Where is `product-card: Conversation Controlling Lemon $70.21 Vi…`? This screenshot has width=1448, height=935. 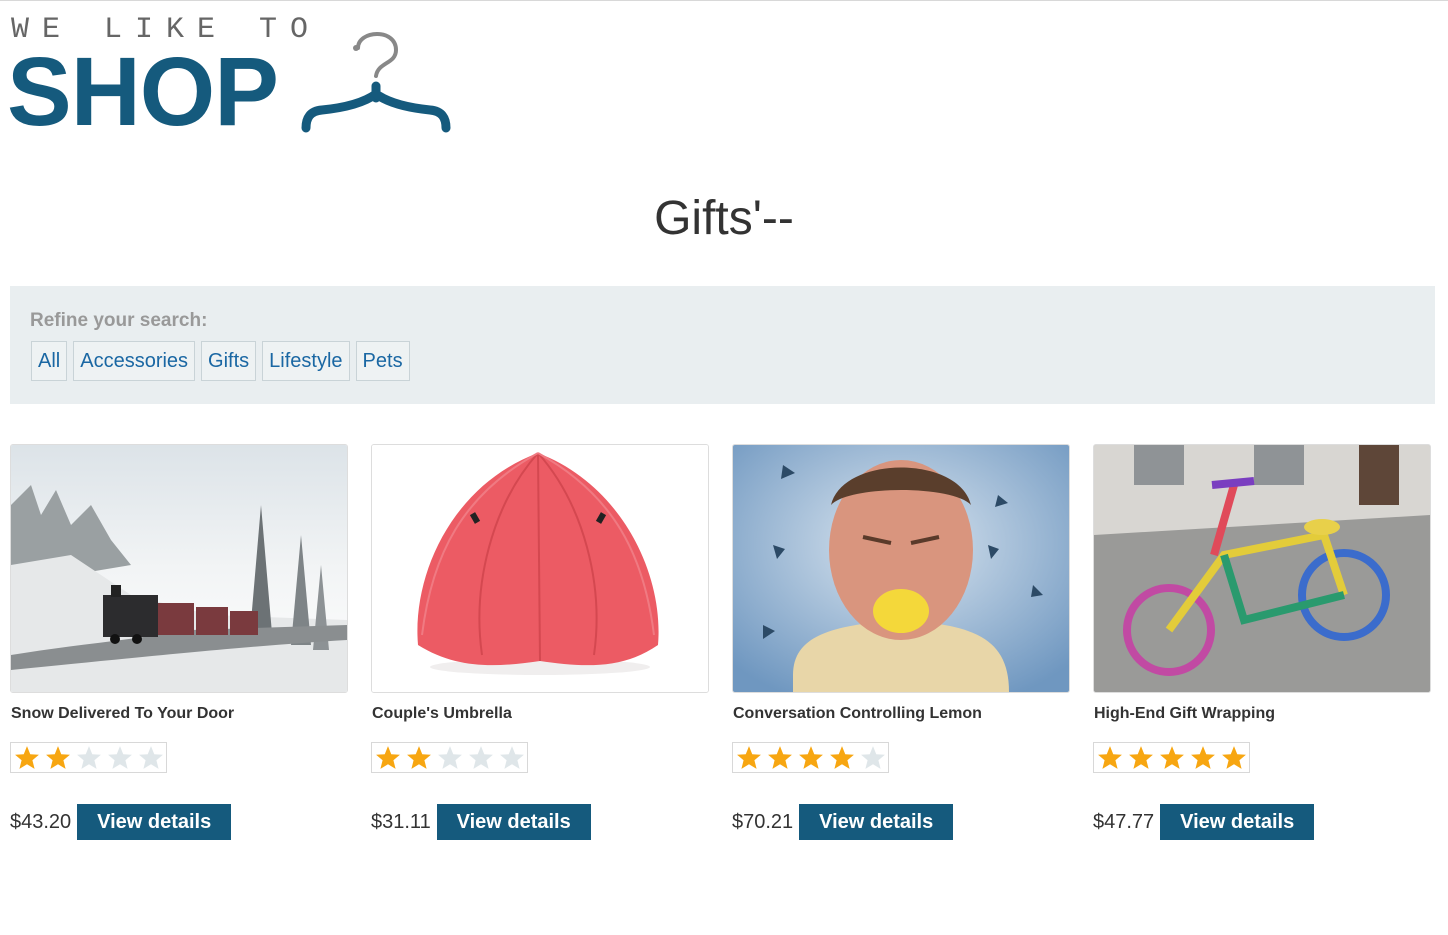
product-card: Conversation Controlling Lemon $70.21 Vi… is located at coordinates (901, 642).